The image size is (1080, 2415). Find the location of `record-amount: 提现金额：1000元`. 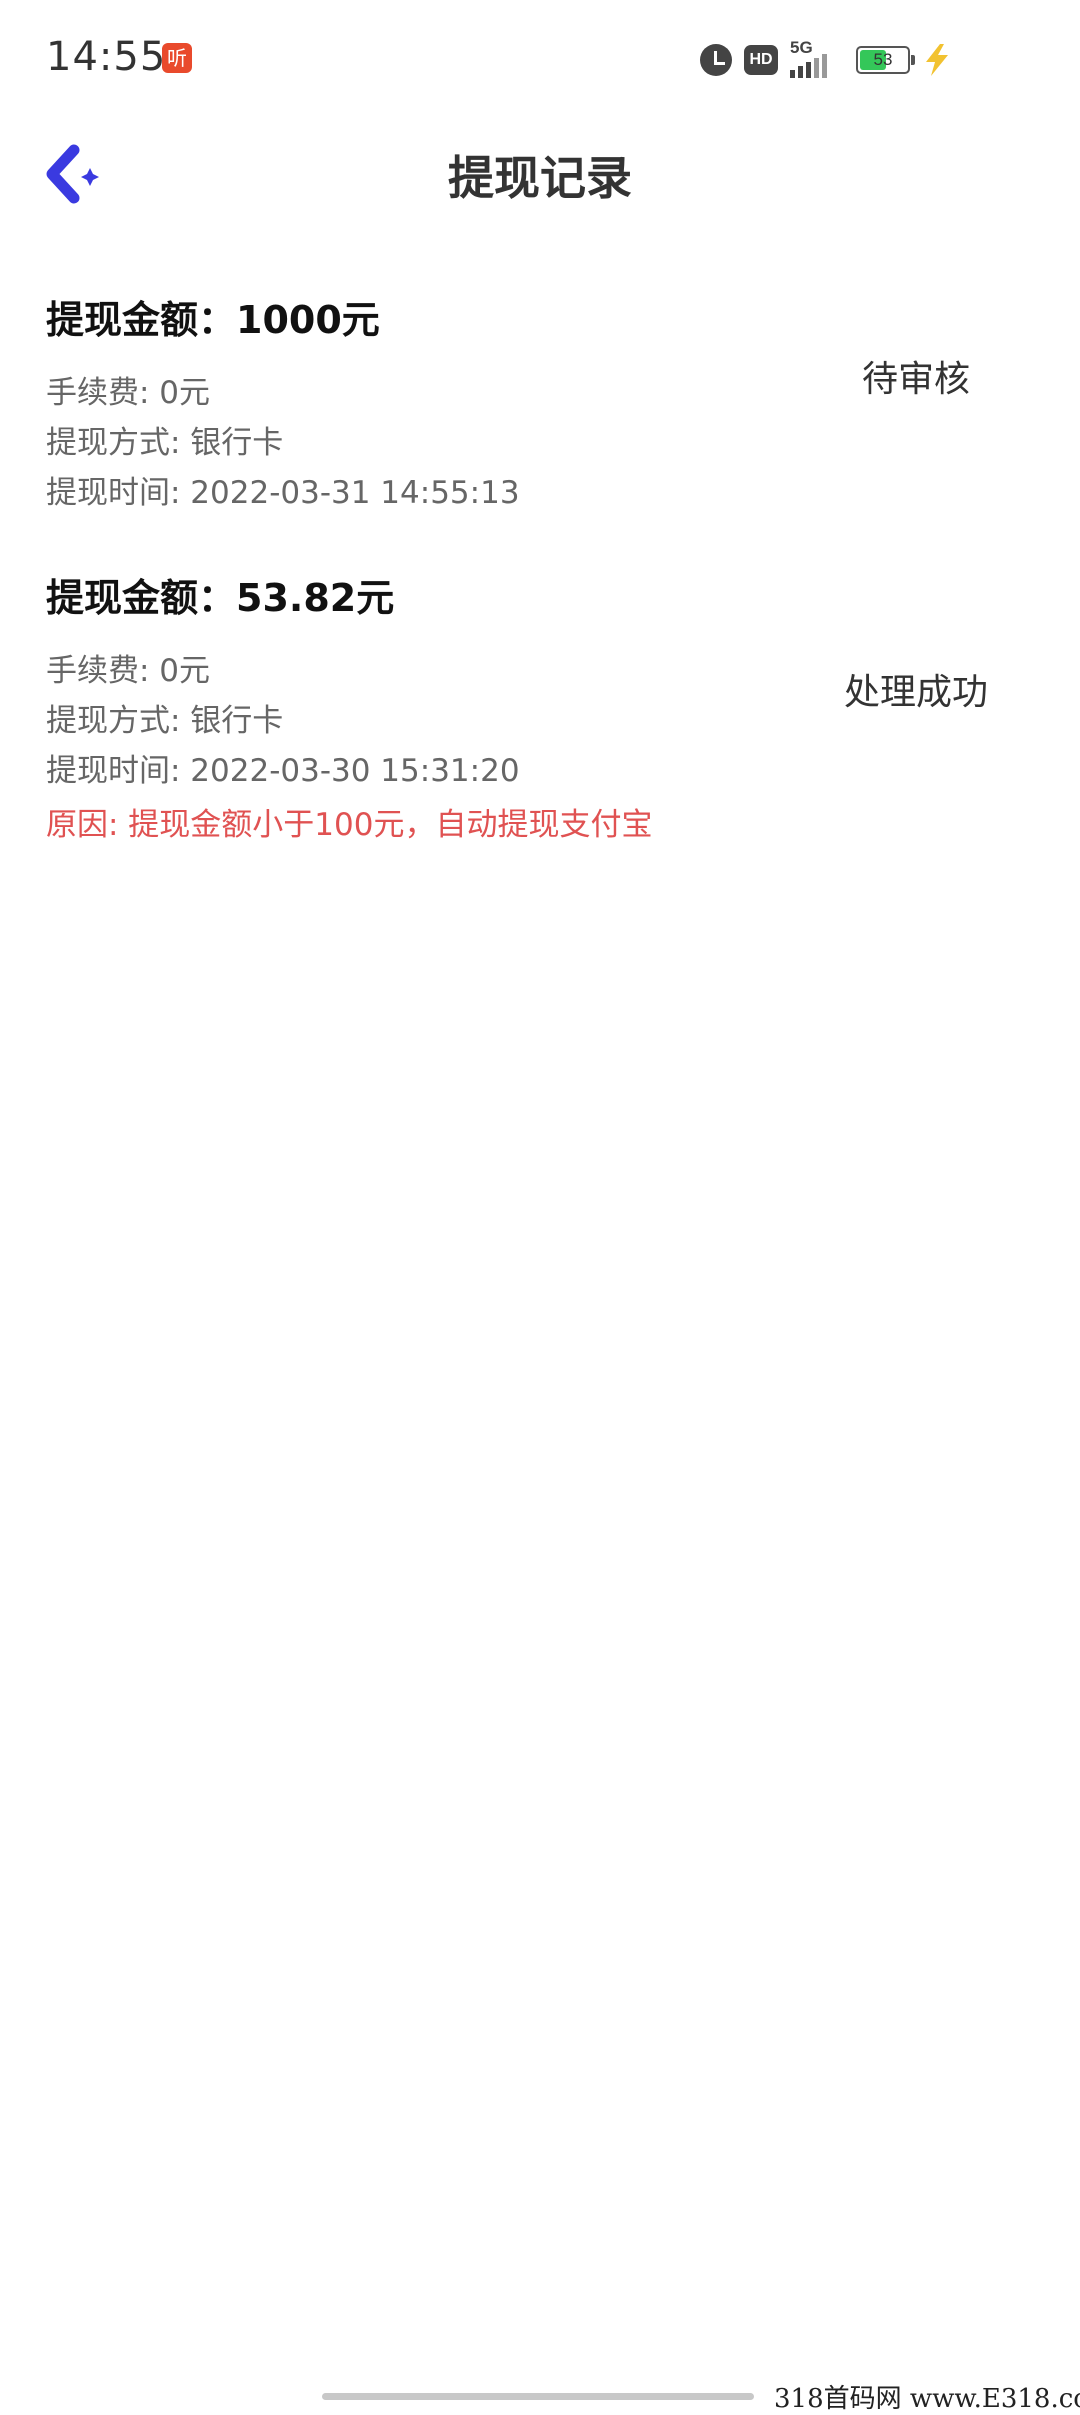

record-amount: 提现金额：1000元 is located at coordinates (213, 320).